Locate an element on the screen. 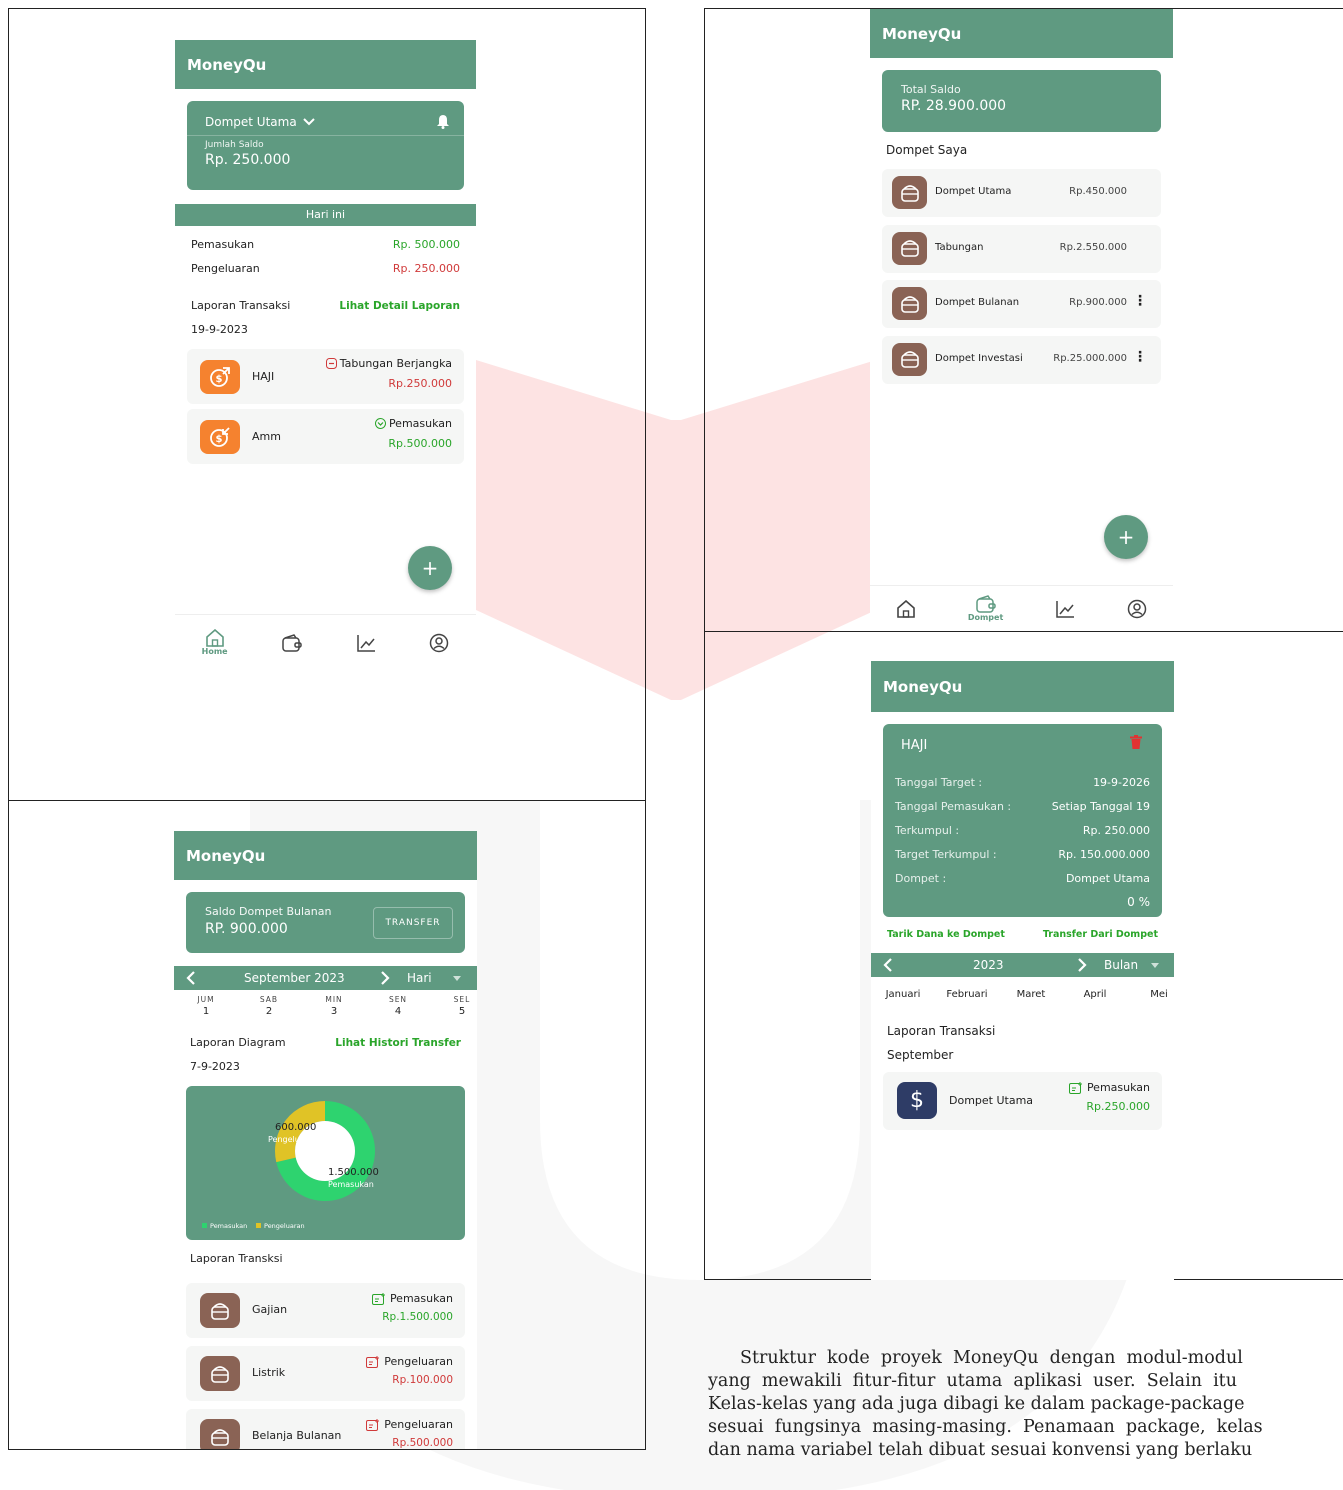  report-header: Laporan Transaksi Lihat Detail Laporan is located at coordinates (325, 305).